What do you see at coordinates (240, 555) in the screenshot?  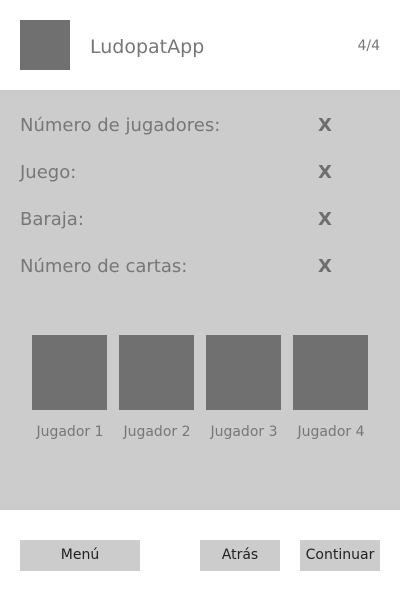 I see `back-button: Atrás` at bounding box center [240, 555].